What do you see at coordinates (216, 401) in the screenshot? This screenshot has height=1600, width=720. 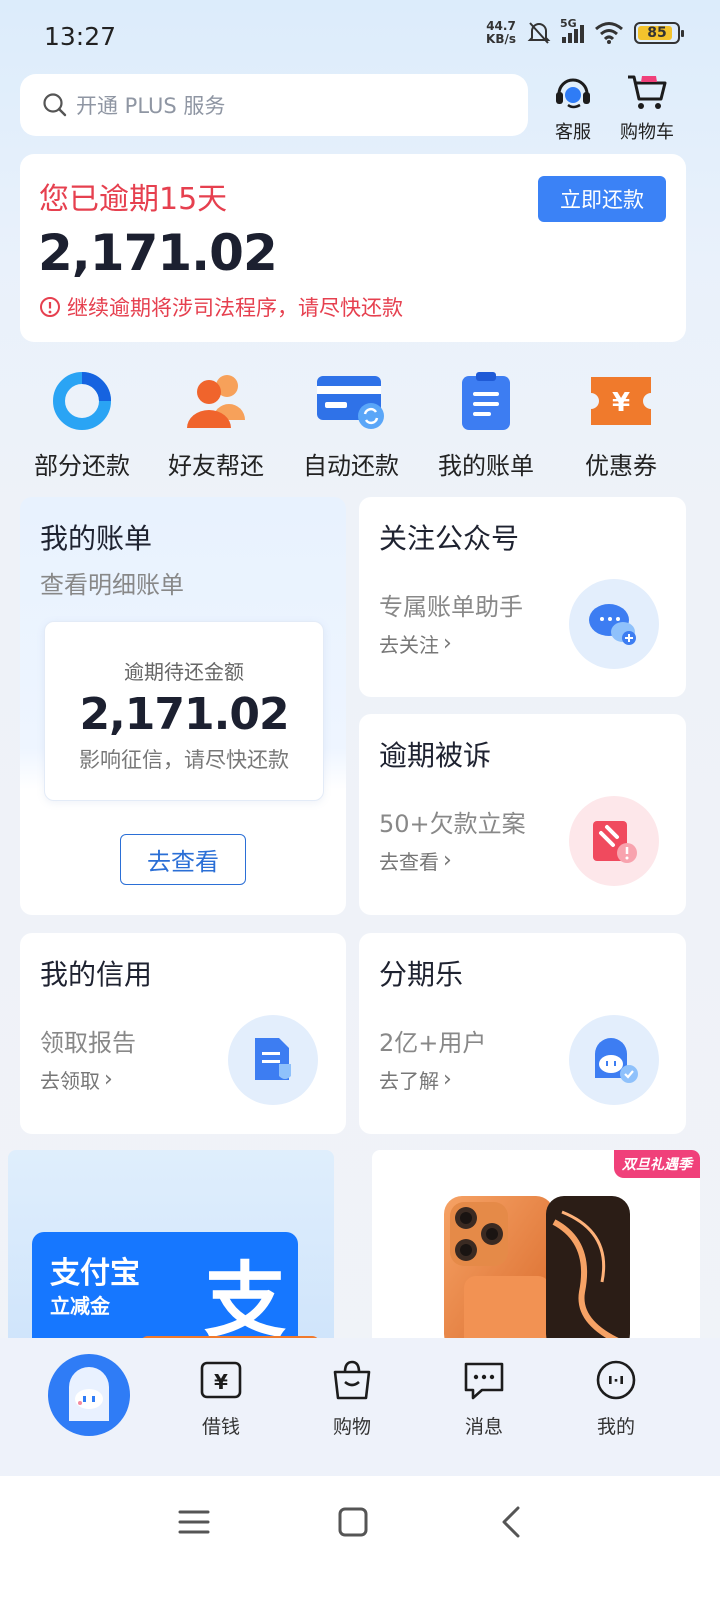 I see `friends-icon` at bounding box center [216, 401].